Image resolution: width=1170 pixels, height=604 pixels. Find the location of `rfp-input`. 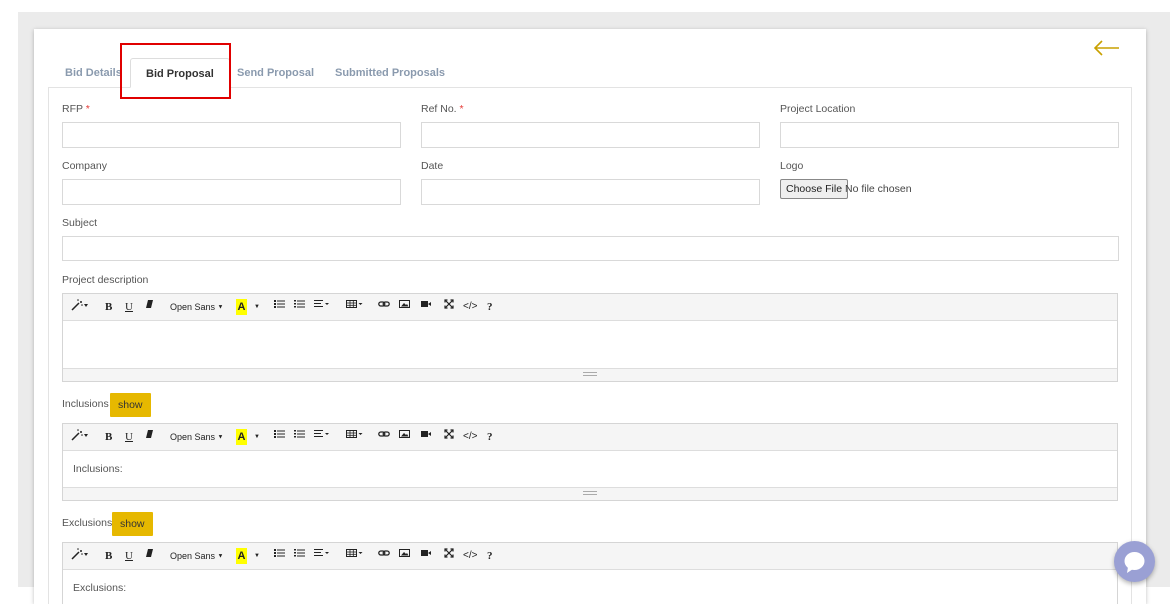

rfp-input is located at coordinates (231, 135).